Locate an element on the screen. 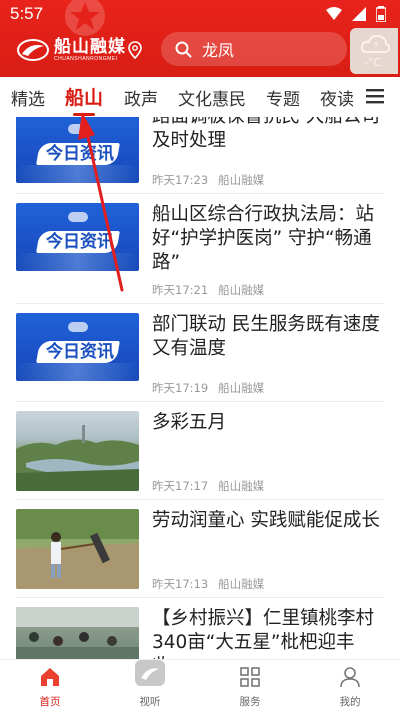 This screenshot has height=711, width=400. nav-video-label: 视听 is located at coordinates (150, 702).